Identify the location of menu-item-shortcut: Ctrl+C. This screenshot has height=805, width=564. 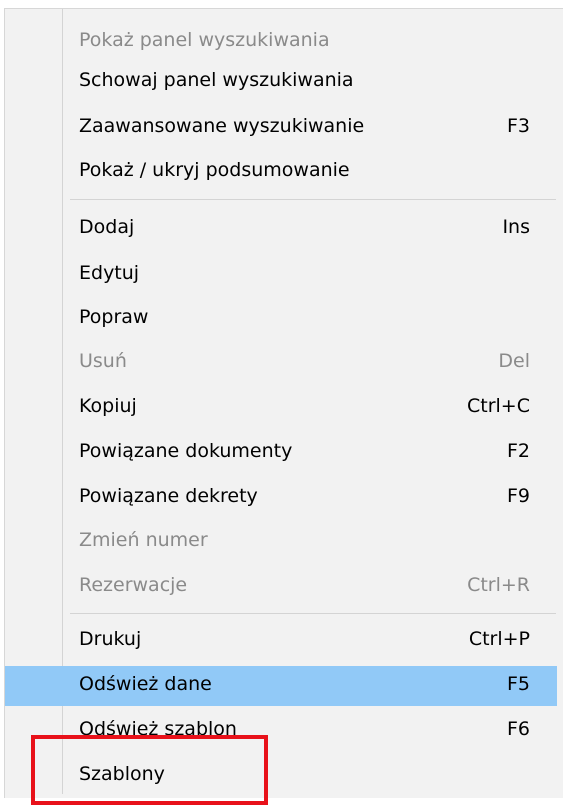
(498, 406).